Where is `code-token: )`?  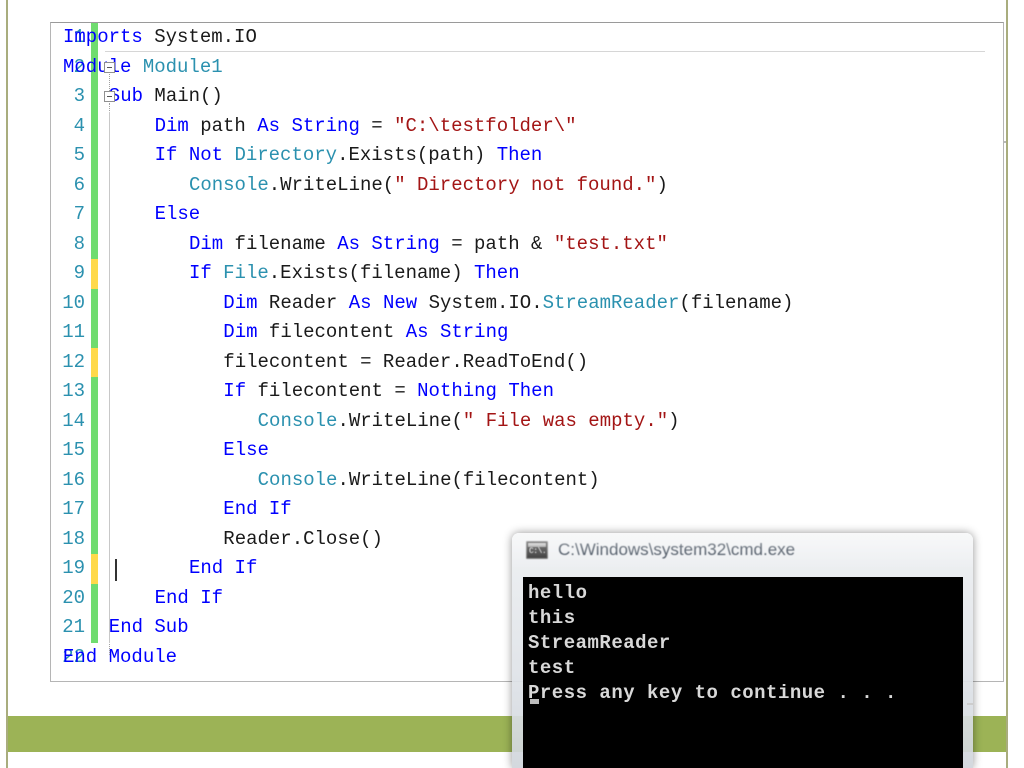 code-token: ) is located at coordinates (662, 184).